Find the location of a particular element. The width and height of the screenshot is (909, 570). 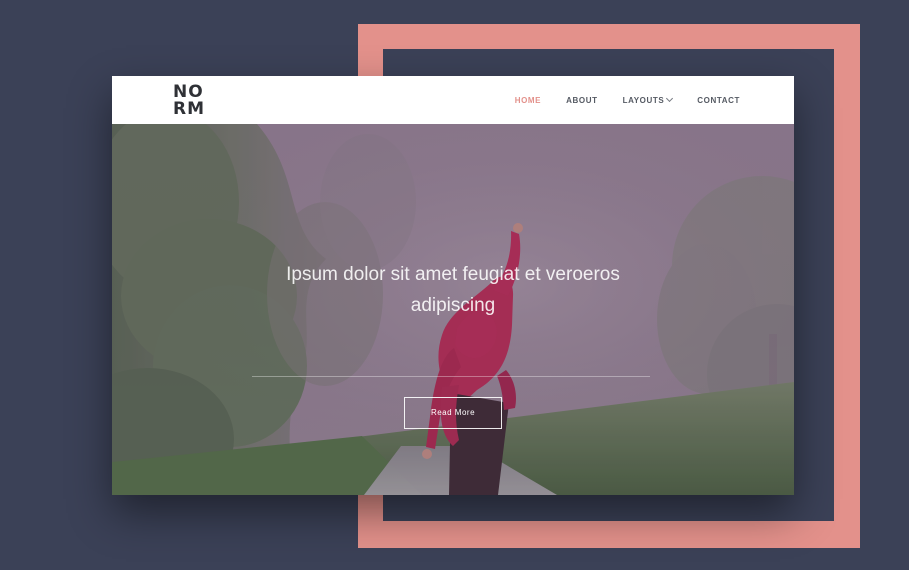

nav-about: ABOUT is located at coordinates (581, 100).